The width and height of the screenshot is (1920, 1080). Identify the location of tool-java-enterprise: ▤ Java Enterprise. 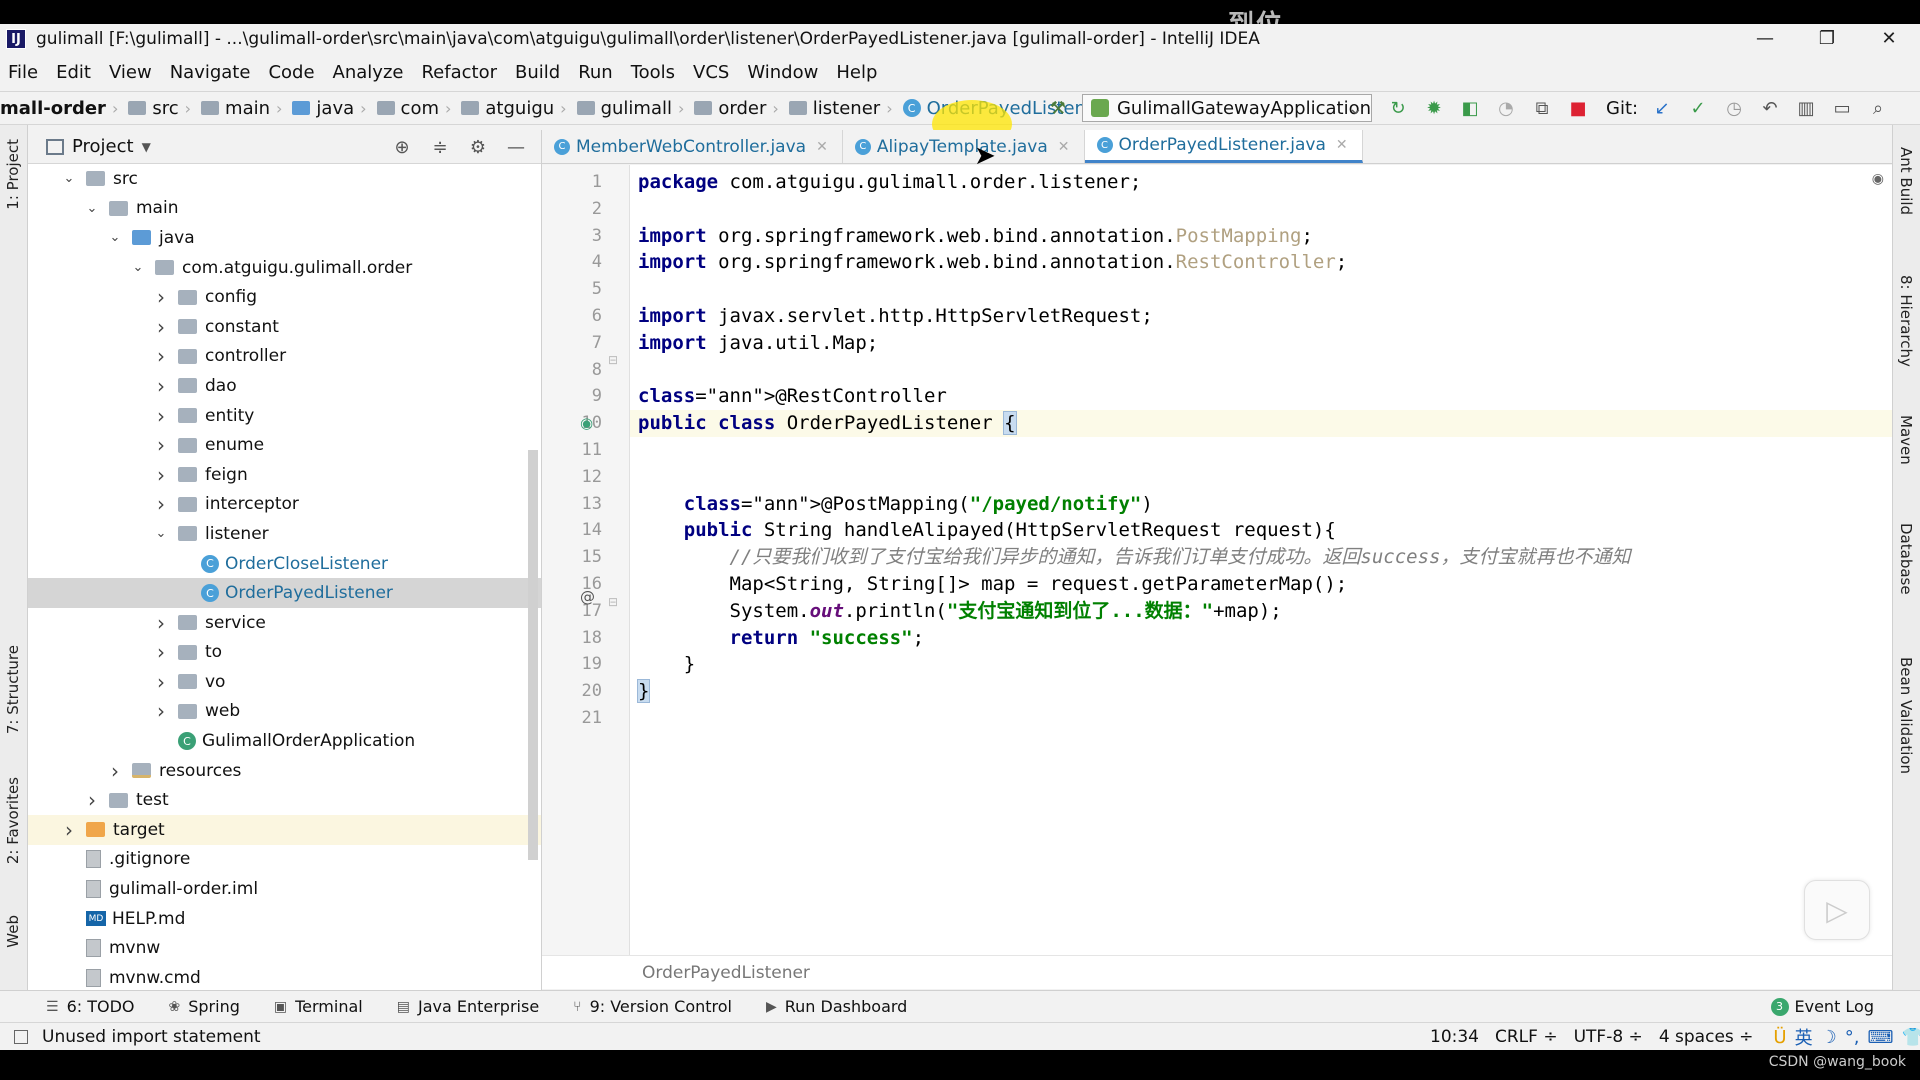
(468, 1006).